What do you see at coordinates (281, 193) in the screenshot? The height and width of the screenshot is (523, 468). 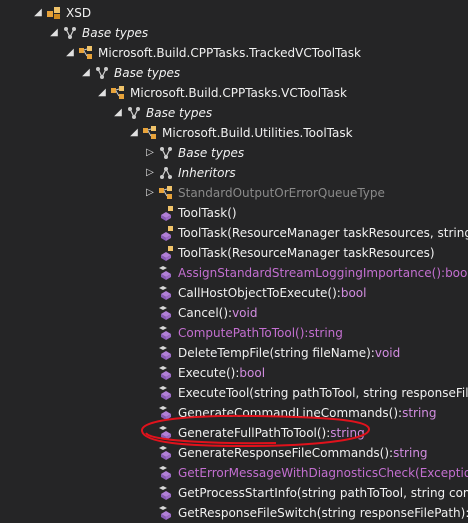 I see `tree-item-label: StandardOutputOrErrorQueueType` at bounding box center [281, 193].